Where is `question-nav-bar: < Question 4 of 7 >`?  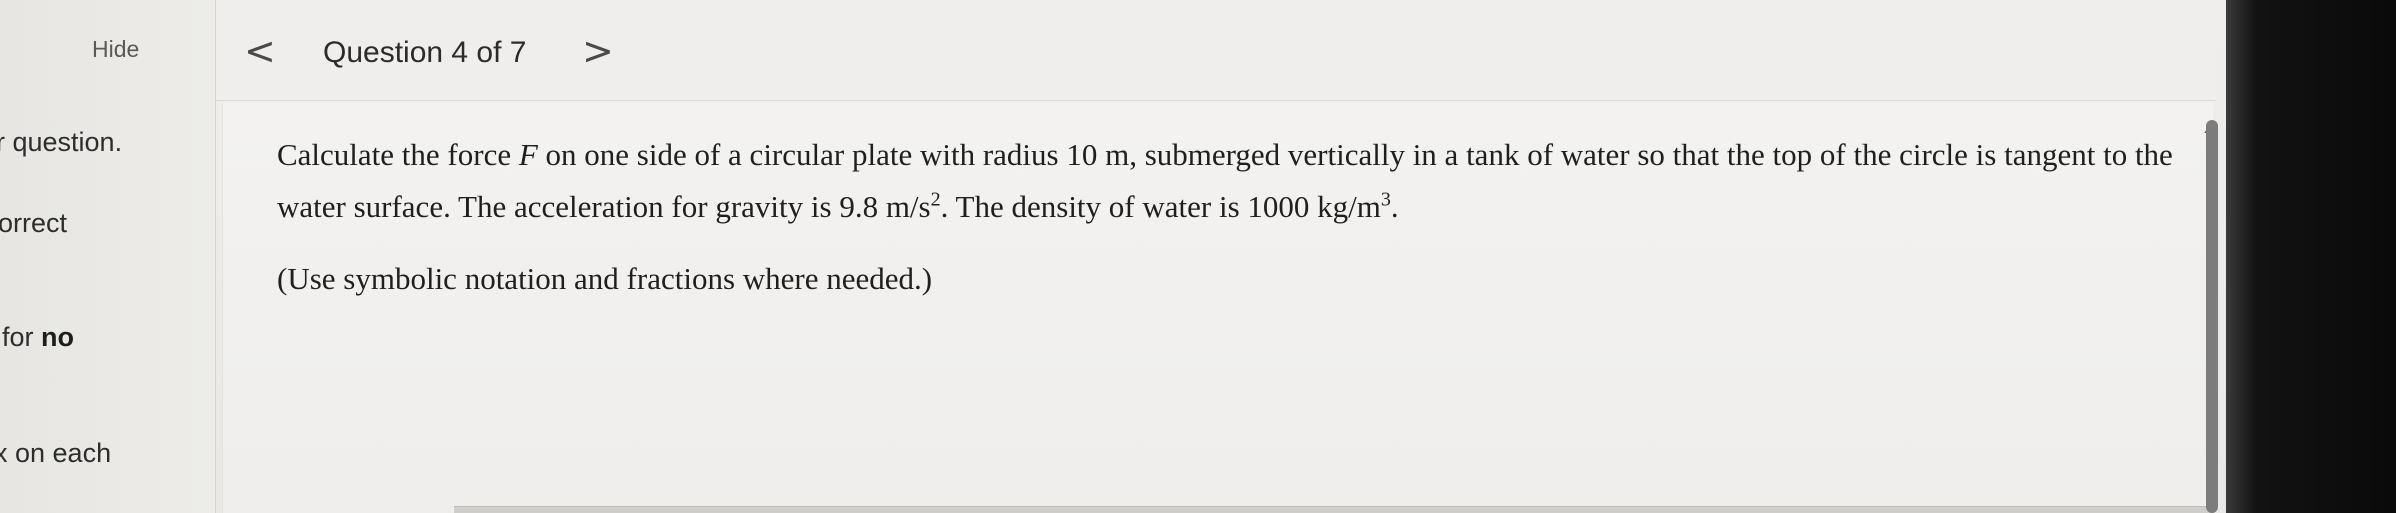
question-nav-bar: < Question 4 of 7 > is located at coordinates (1216, 56).